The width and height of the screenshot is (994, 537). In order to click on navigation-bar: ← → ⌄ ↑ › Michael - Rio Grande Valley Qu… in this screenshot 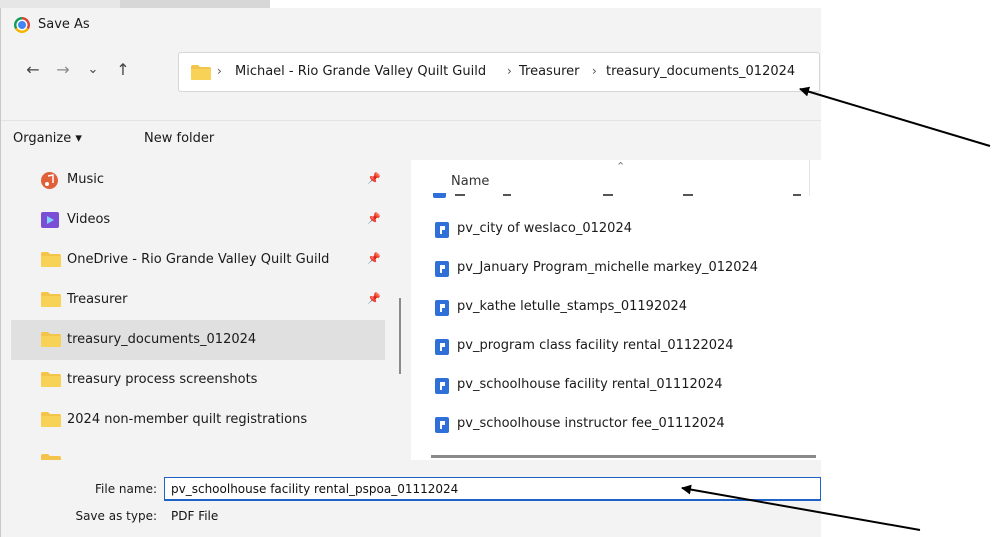, I will do `click(411, 70)`.